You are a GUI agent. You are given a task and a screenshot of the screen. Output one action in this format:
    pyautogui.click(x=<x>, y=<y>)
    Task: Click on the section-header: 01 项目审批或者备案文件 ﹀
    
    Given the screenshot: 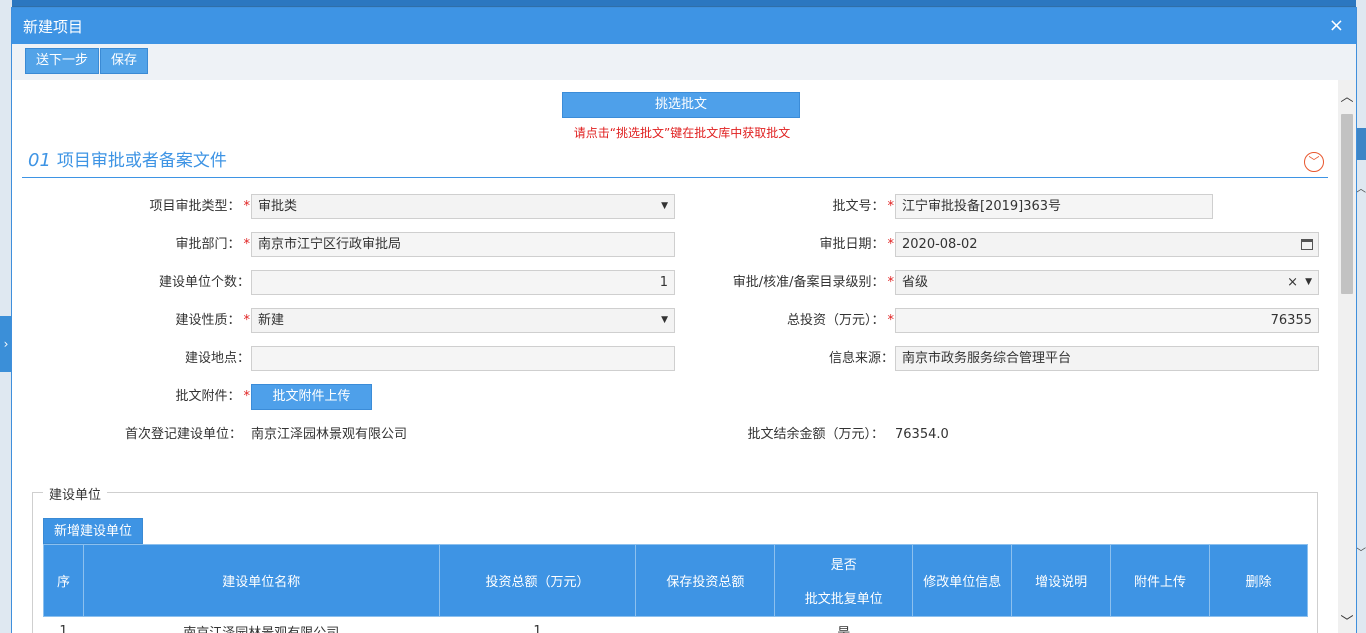 What is the action you would take?
    pyautogui.click(x=675, y=162)
    